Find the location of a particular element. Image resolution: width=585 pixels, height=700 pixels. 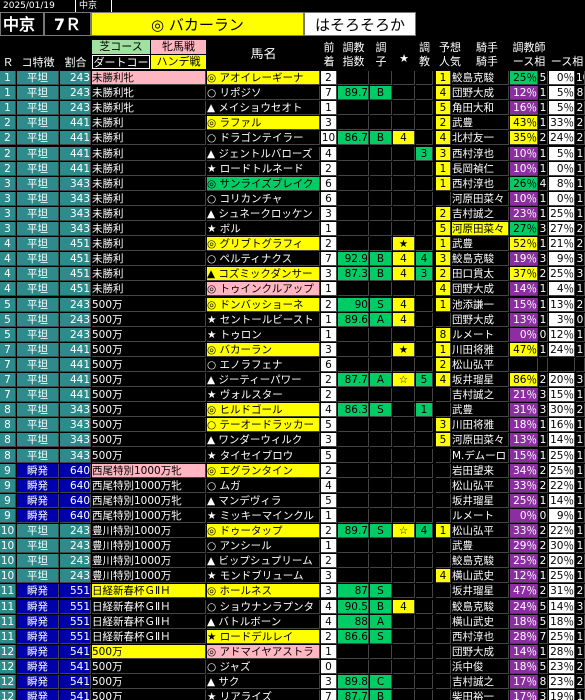

table-row: 7 平坦 441 500万 ○ エノラフェナ 6 2 松山弘平 is located at coordinates (292, 365).